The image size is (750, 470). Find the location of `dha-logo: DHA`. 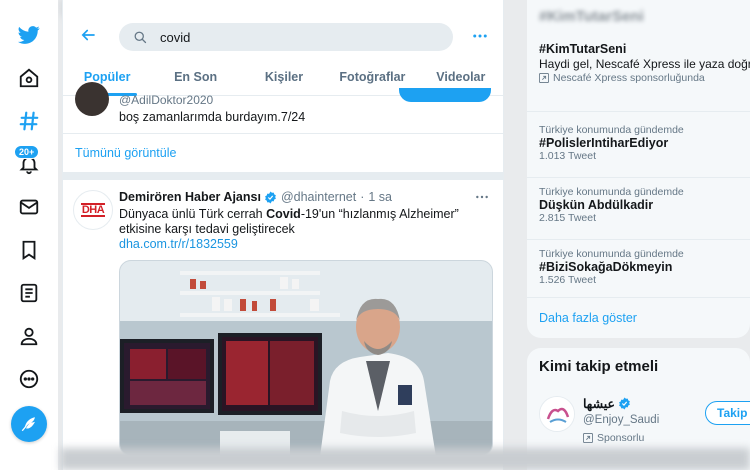

dha-logo: DHA is located at coordinates (93, 210).